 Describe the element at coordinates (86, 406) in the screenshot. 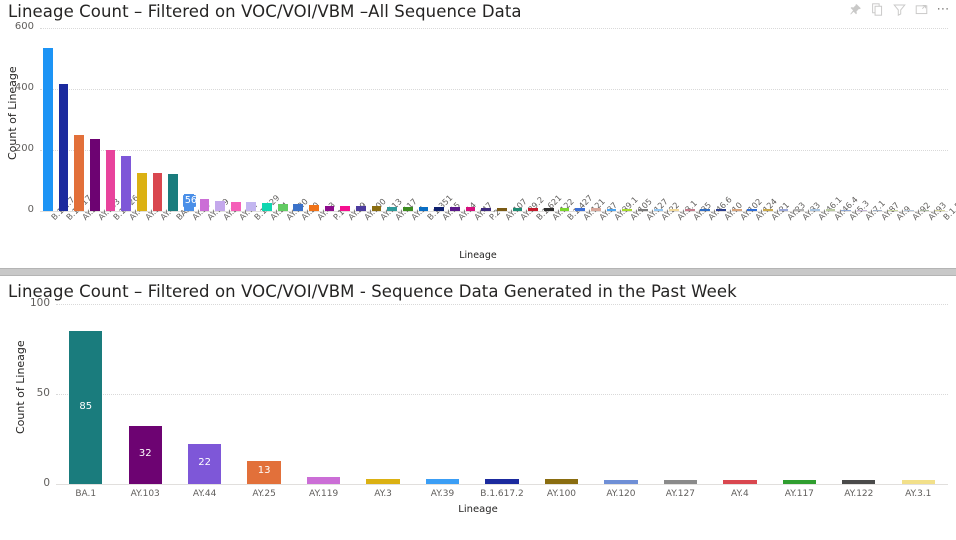

I see `bar-data-label: 85` at that location.